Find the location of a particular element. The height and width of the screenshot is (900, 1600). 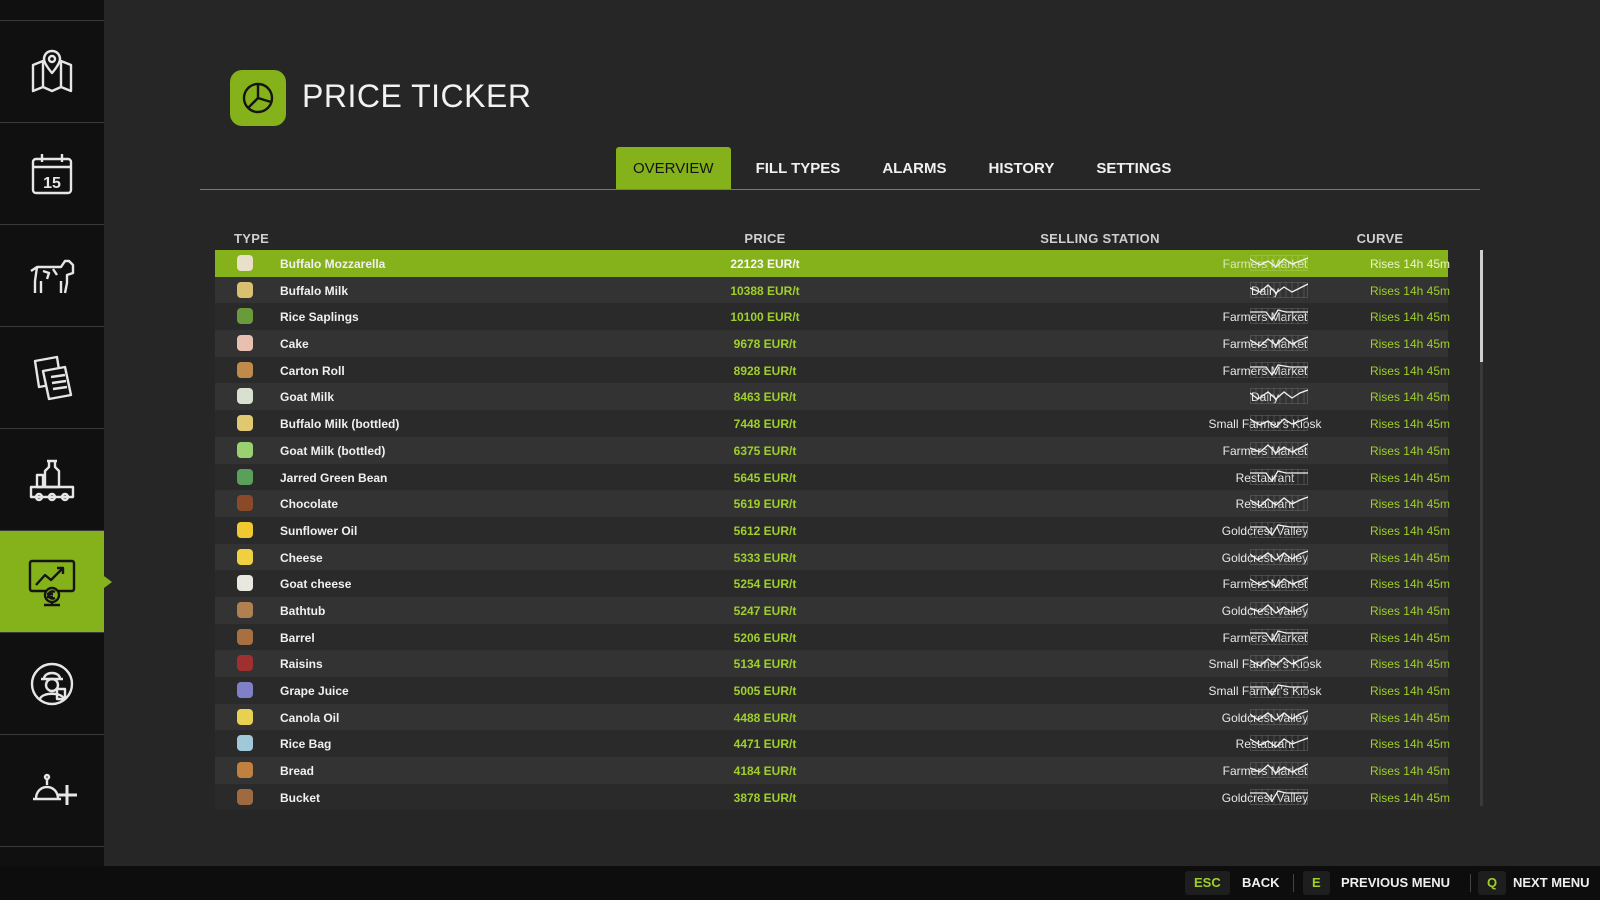

column-header-curve: CURVE is located at coordinates (1380, 238).